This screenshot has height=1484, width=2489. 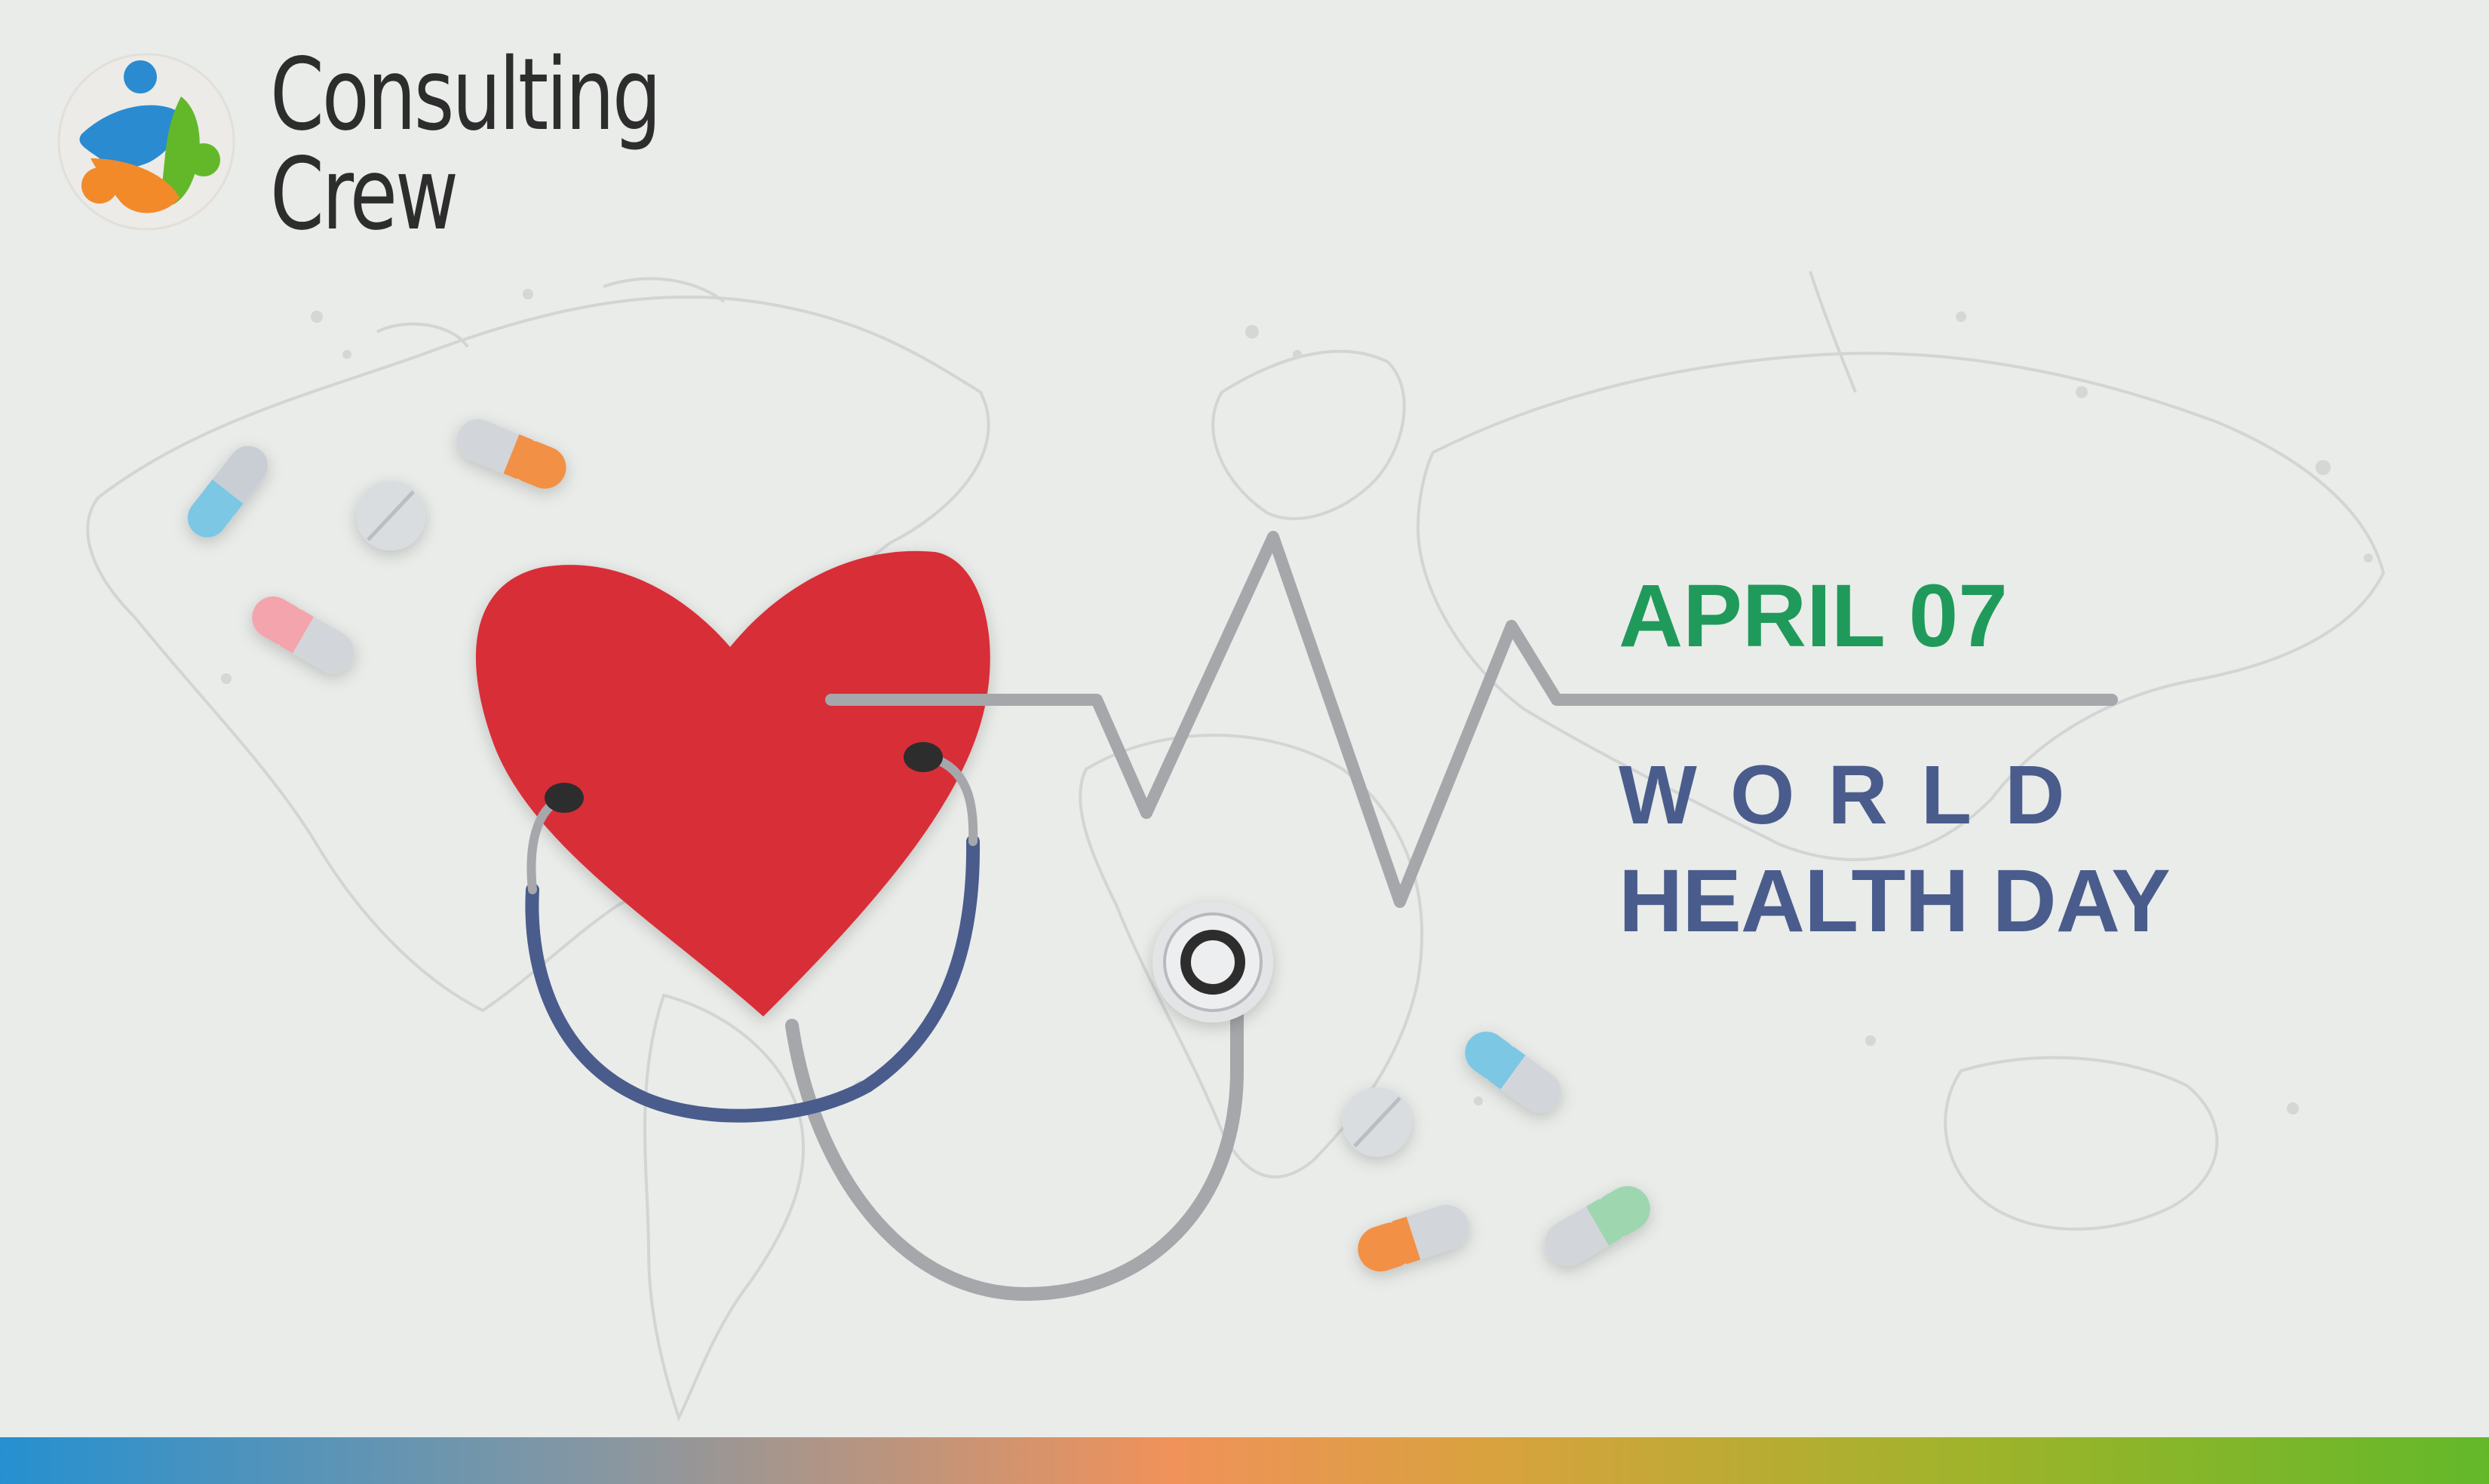 What do you see at coordinates (303, 634) in the screenshot?
I see `capsule-pink` at bounding box center [303, 634].